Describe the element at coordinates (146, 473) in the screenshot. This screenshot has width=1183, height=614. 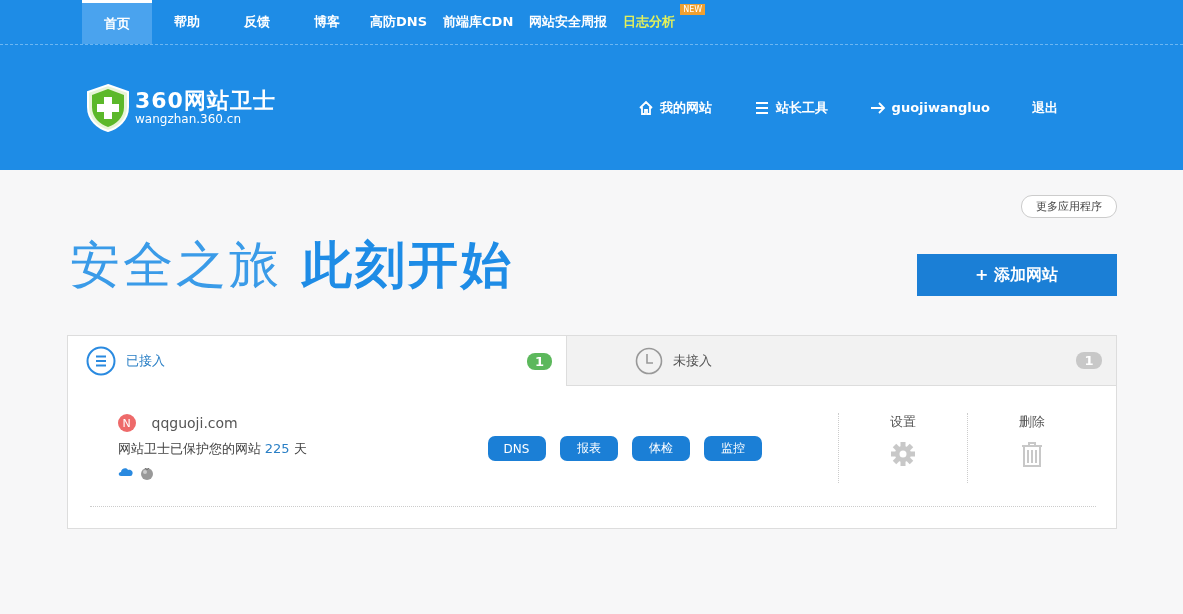
I see `ball-icon` at that location.